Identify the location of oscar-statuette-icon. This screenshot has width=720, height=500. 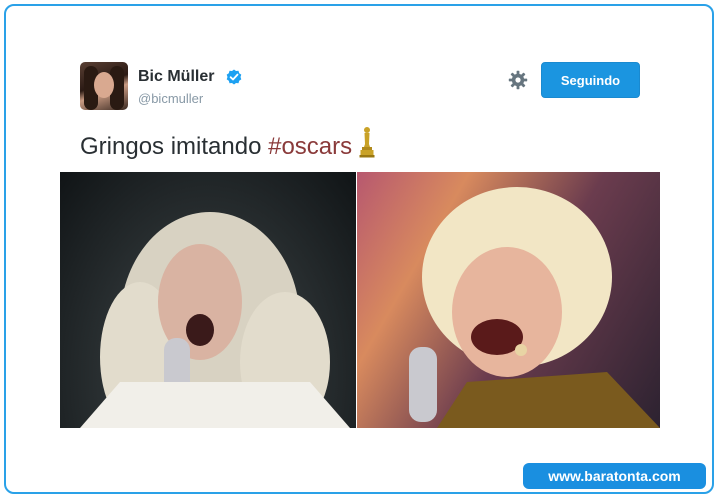
(367, 142).